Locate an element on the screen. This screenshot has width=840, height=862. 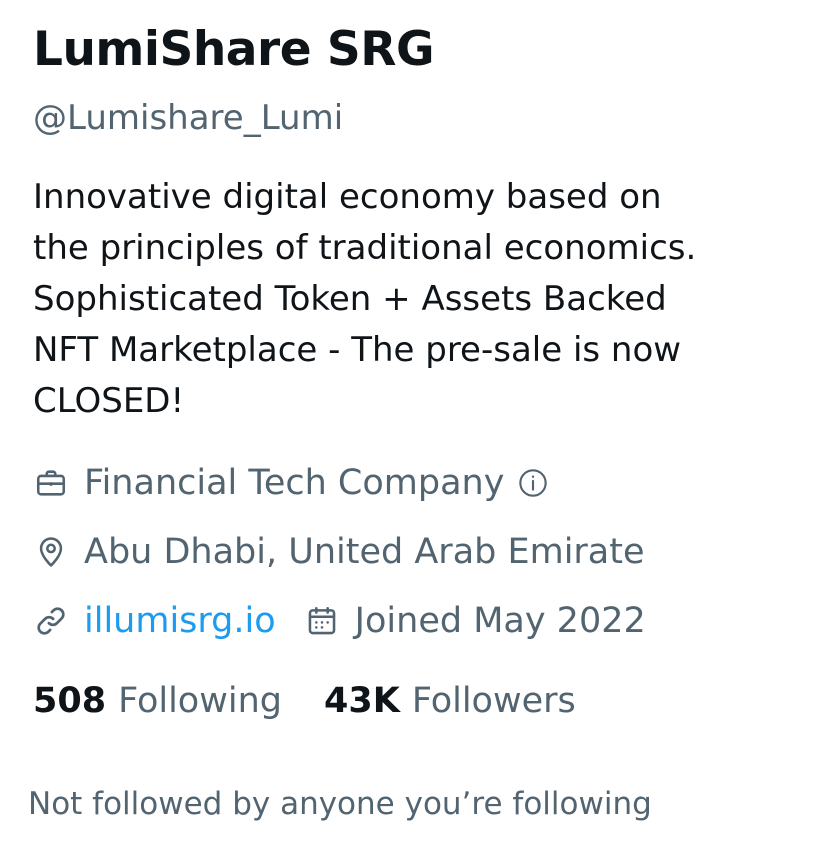
profile-joined-date: Joined May 2022 is located at coordinates (500, 621).